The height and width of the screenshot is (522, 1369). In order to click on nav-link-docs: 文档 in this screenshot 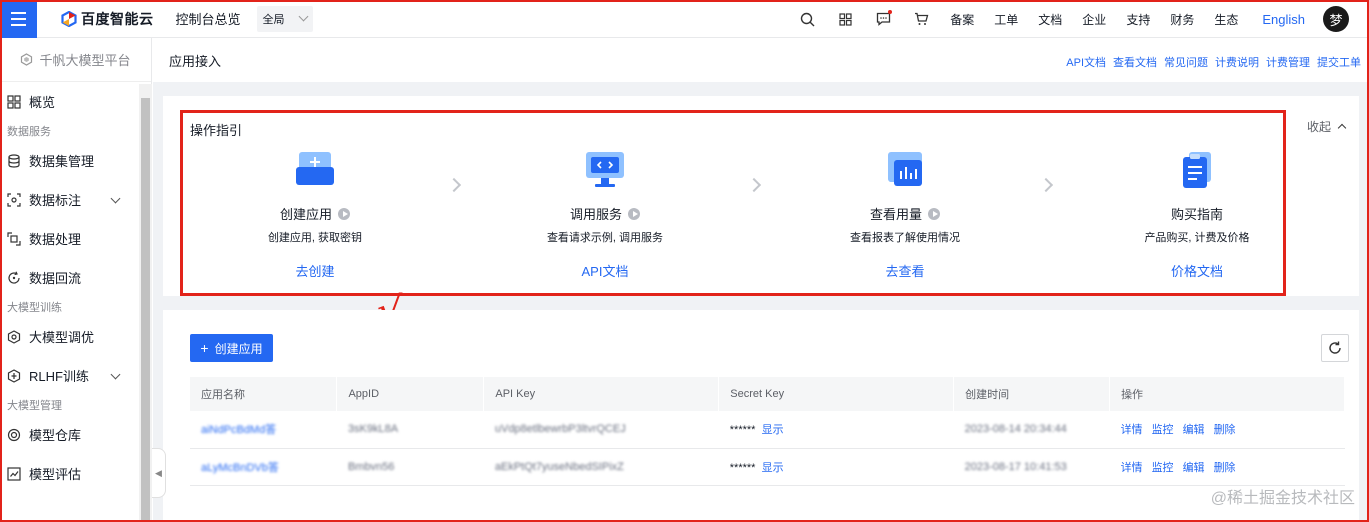, I will do `click(1050, 19)`.